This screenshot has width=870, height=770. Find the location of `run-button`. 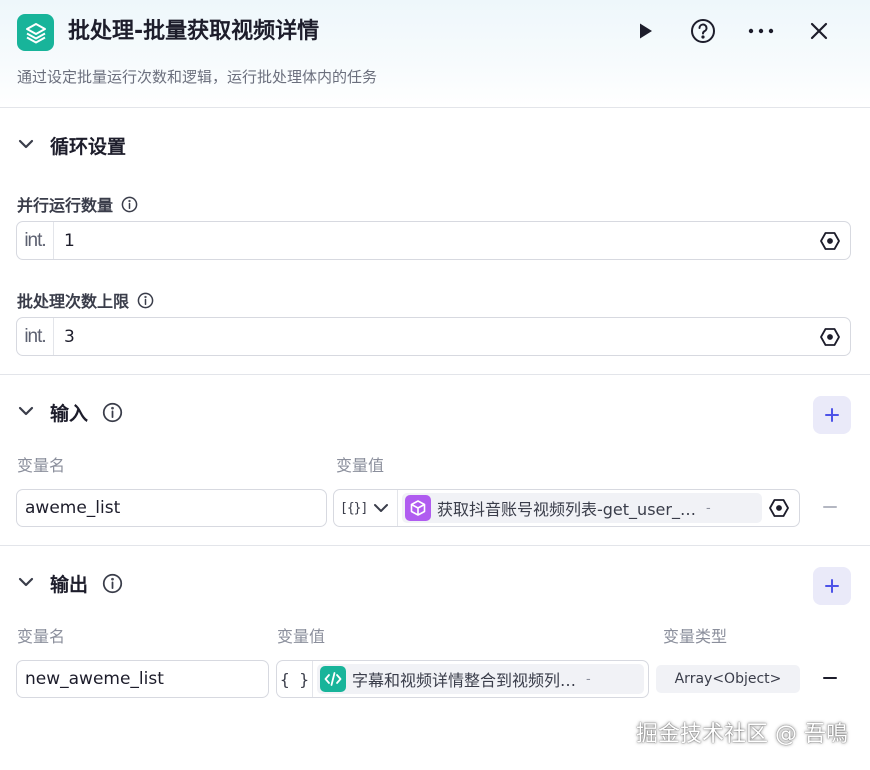

run-button is located at coordinates (645, 31).